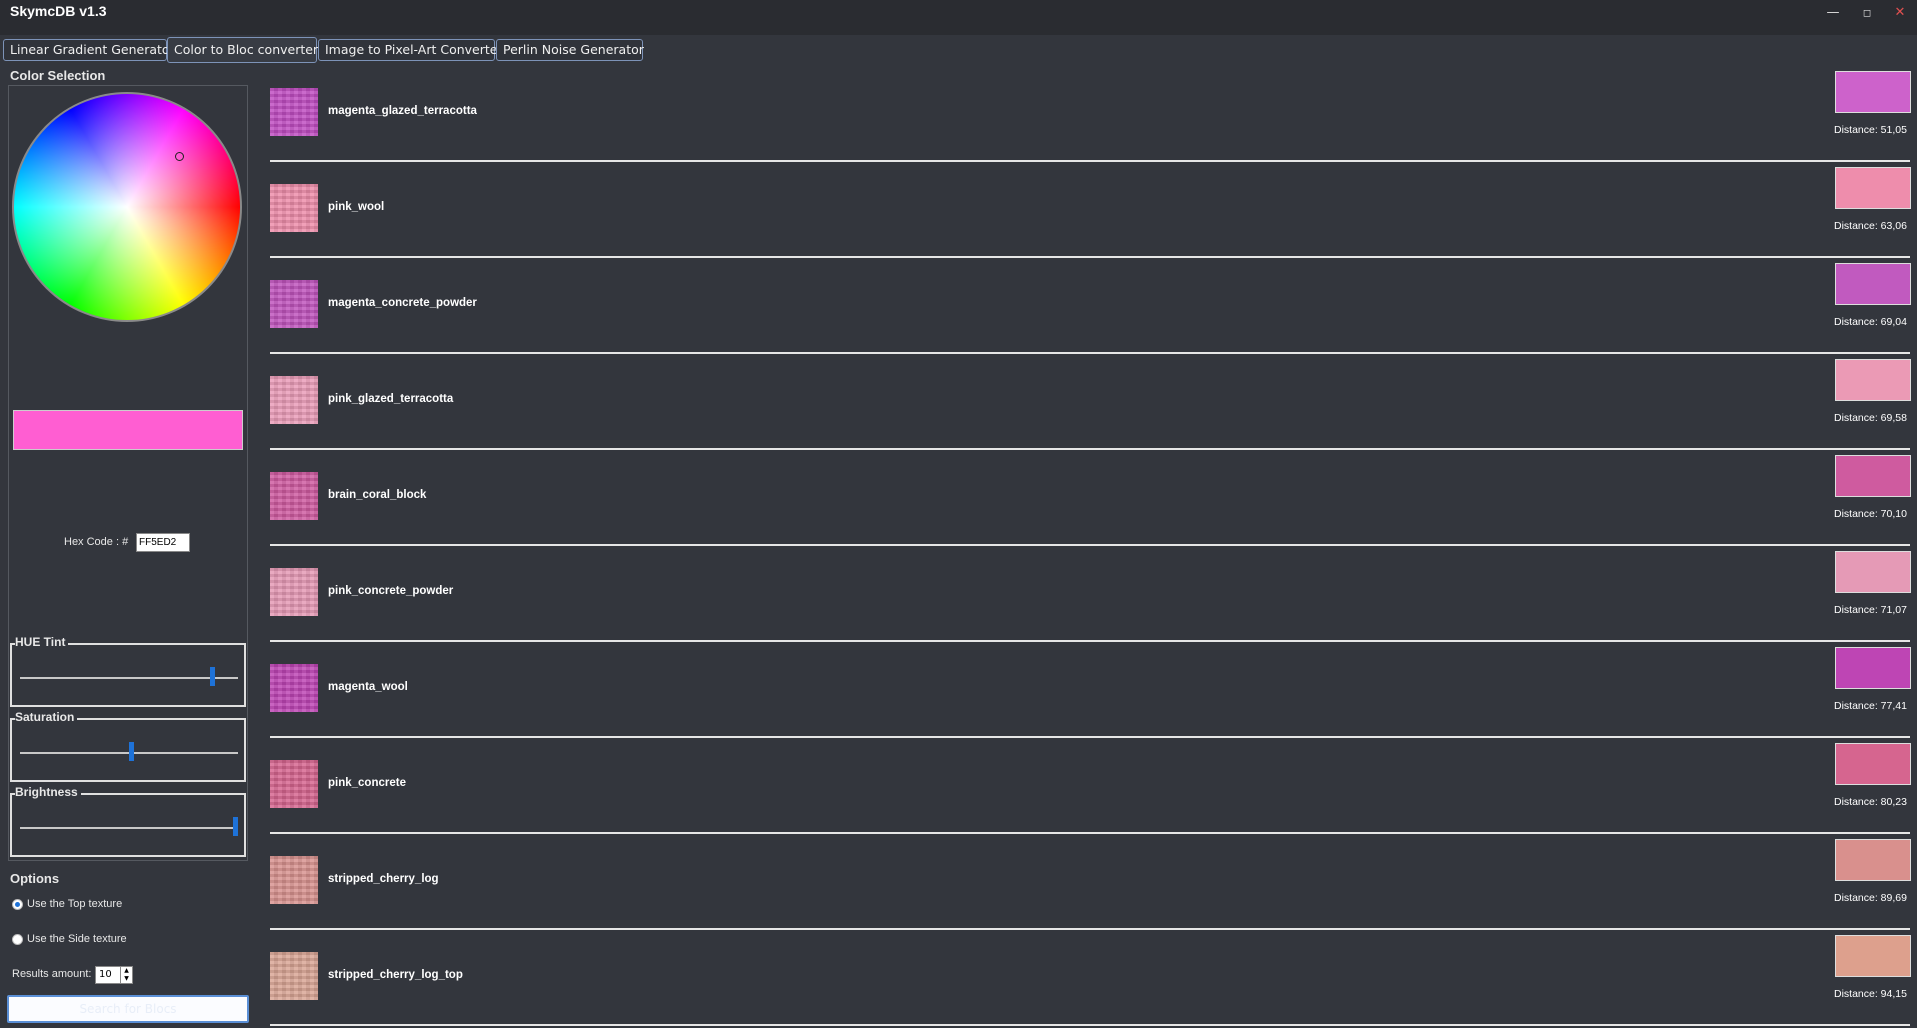  Describe the element at coordinates (958, 17) in the screenshot. I see `title-bar: SkymcDB v1.3 — ◻ ✕` at that location.